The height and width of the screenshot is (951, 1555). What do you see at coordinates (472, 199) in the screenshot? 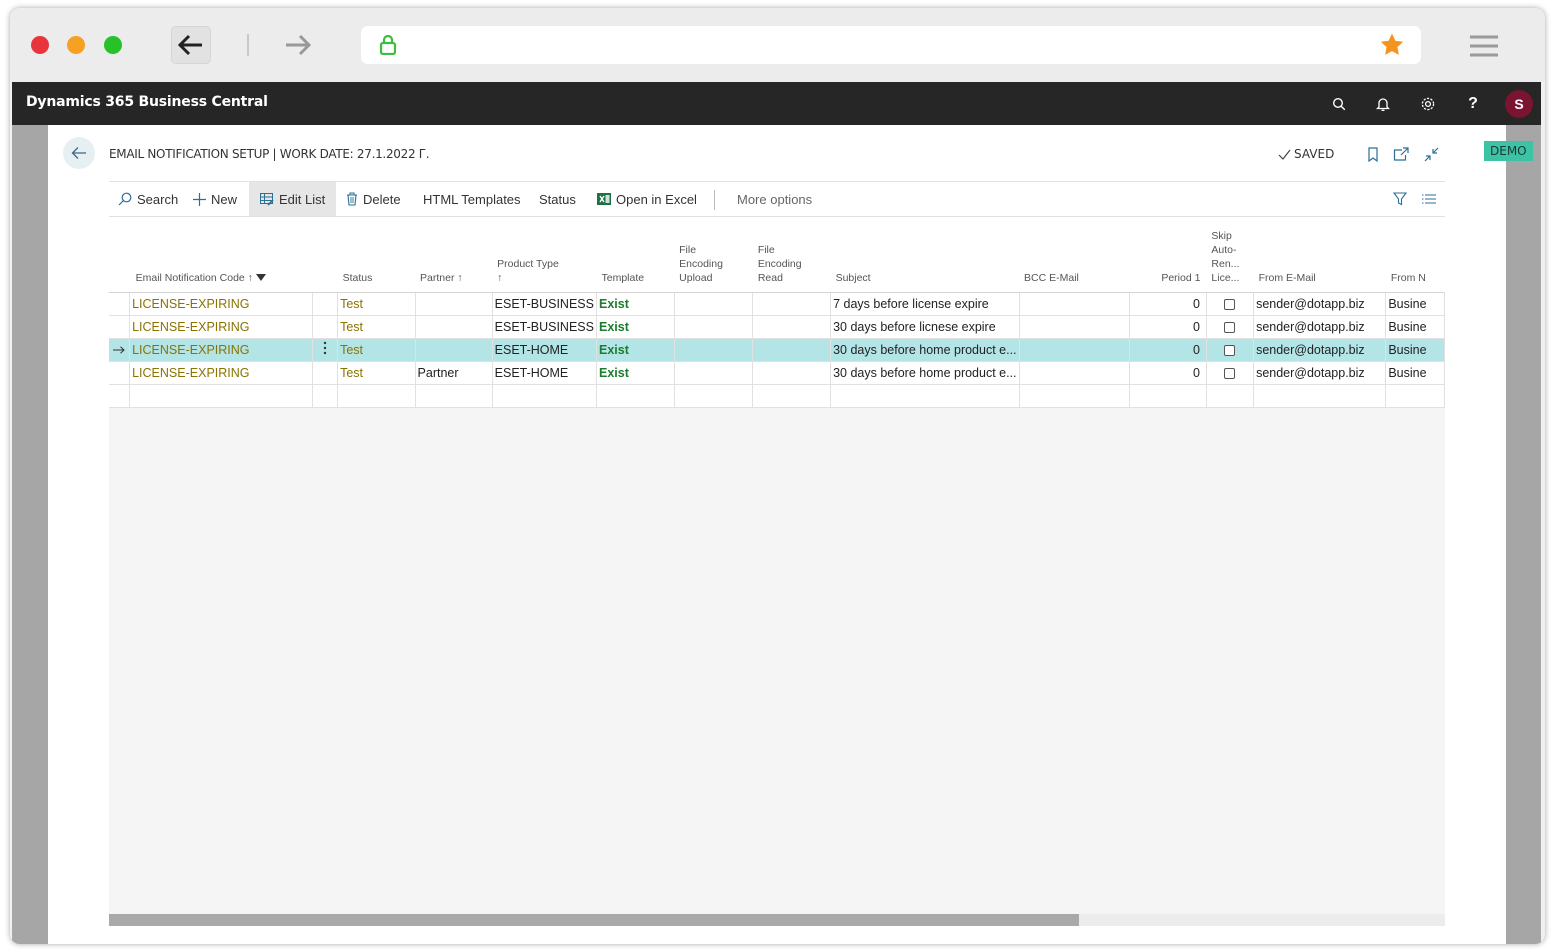
I see `html-templates-button: HTML Templates` at bounding box center [472, 199].